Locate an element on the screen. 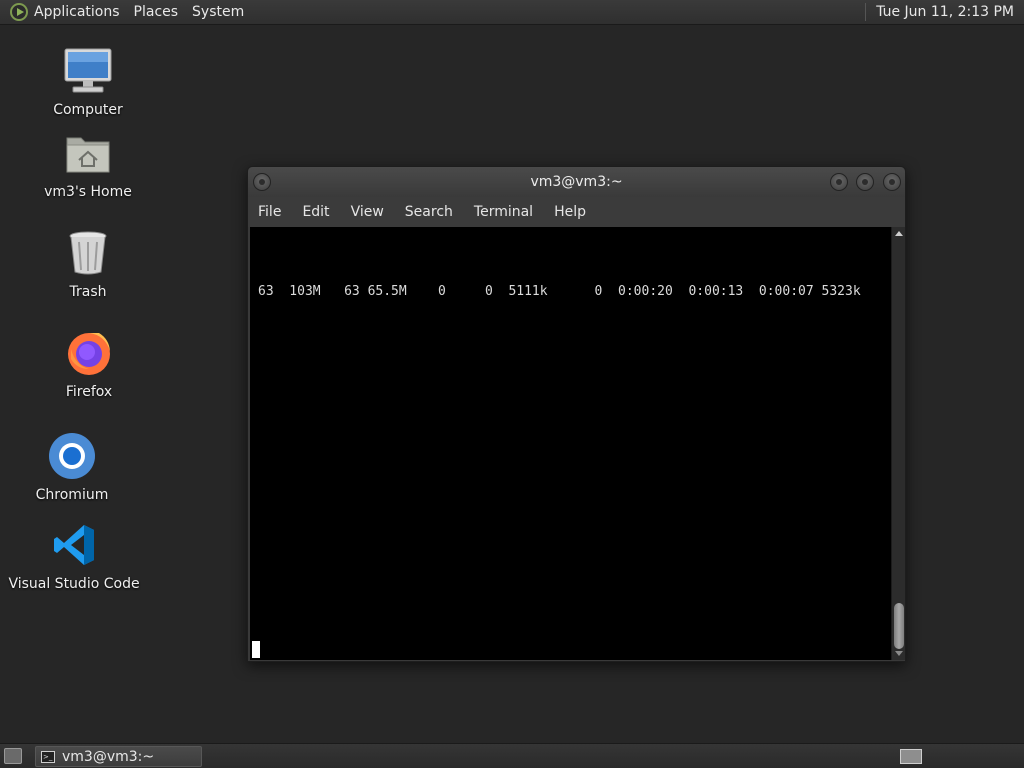  panel-separator is located at coordinates (866, 12).